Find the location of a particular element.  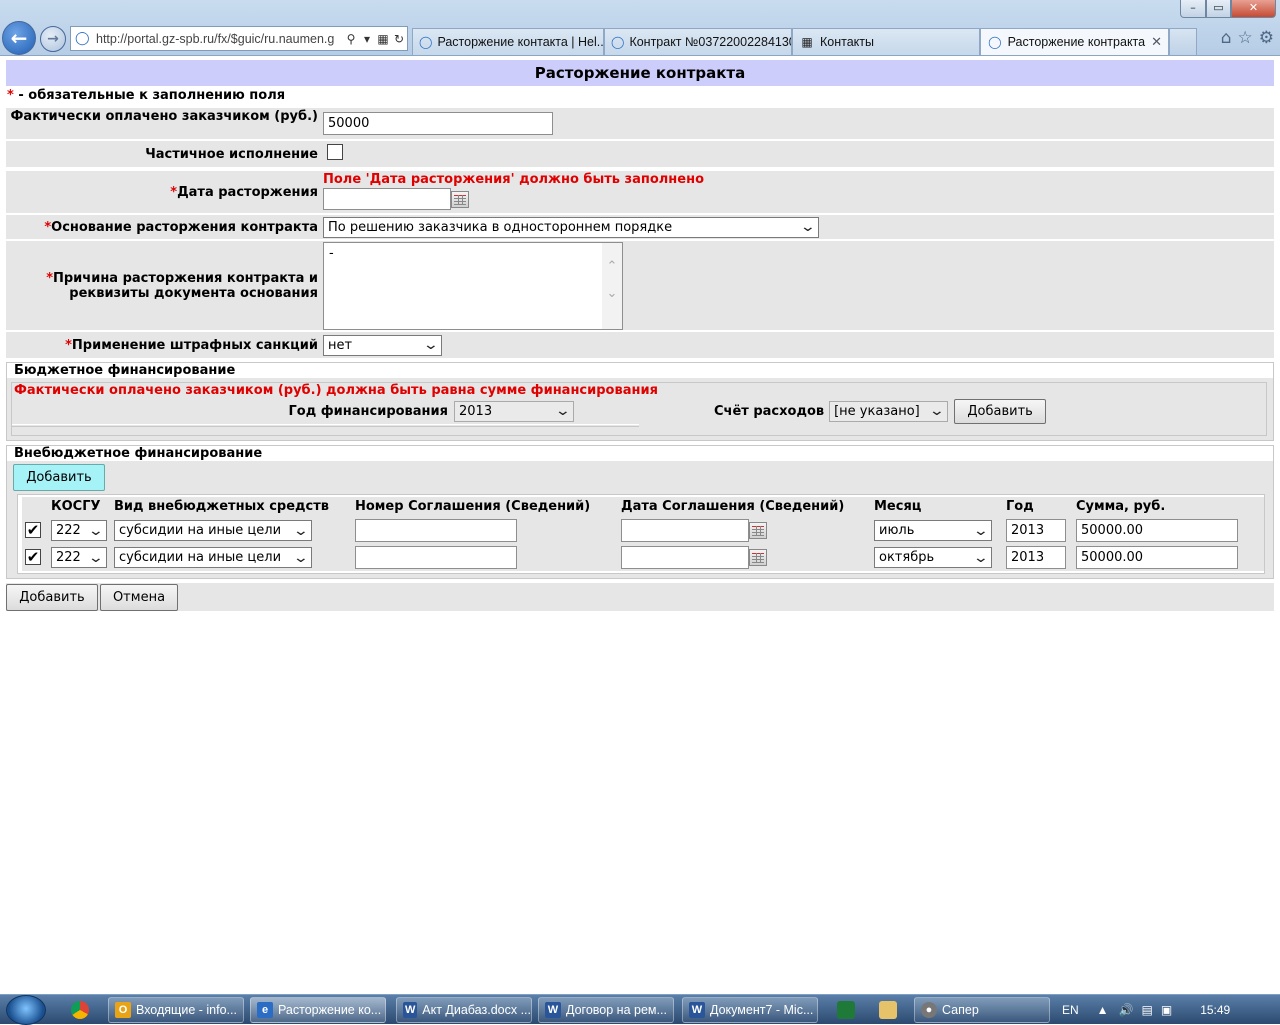

scroll-up-icon: ⌃ is located at coordinates (612, 266).